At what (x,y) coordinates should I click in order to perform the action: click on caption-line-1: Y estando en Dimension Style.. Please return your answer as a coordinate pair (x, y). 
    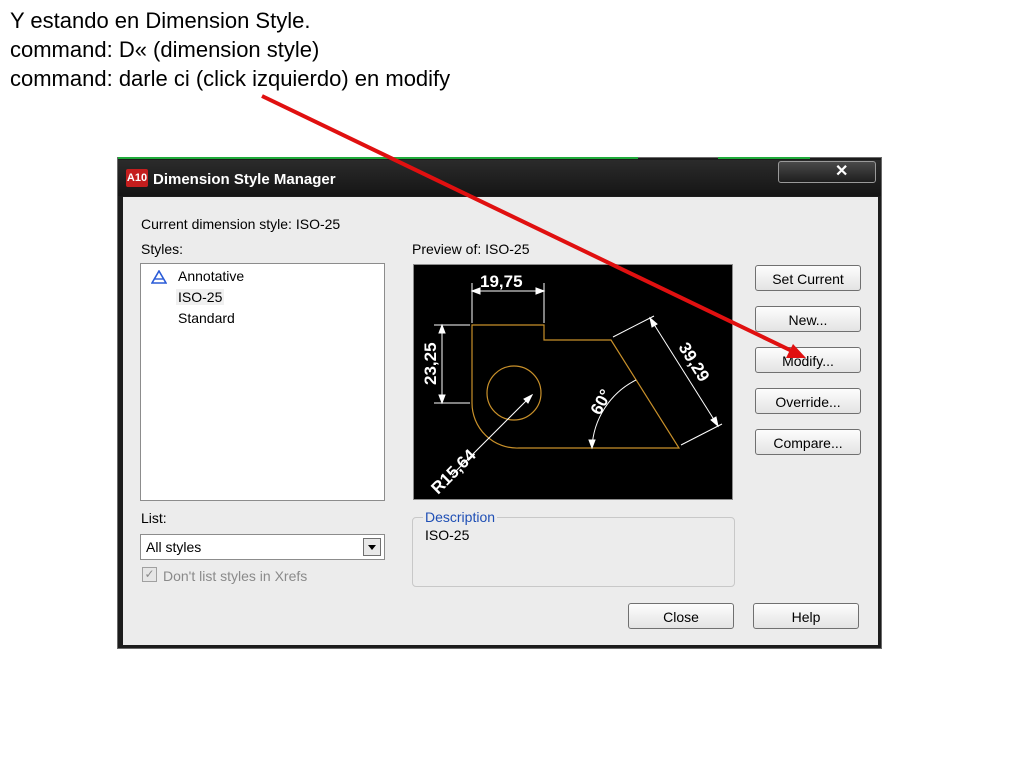
    Looking at the image, I should click on (160, 20).